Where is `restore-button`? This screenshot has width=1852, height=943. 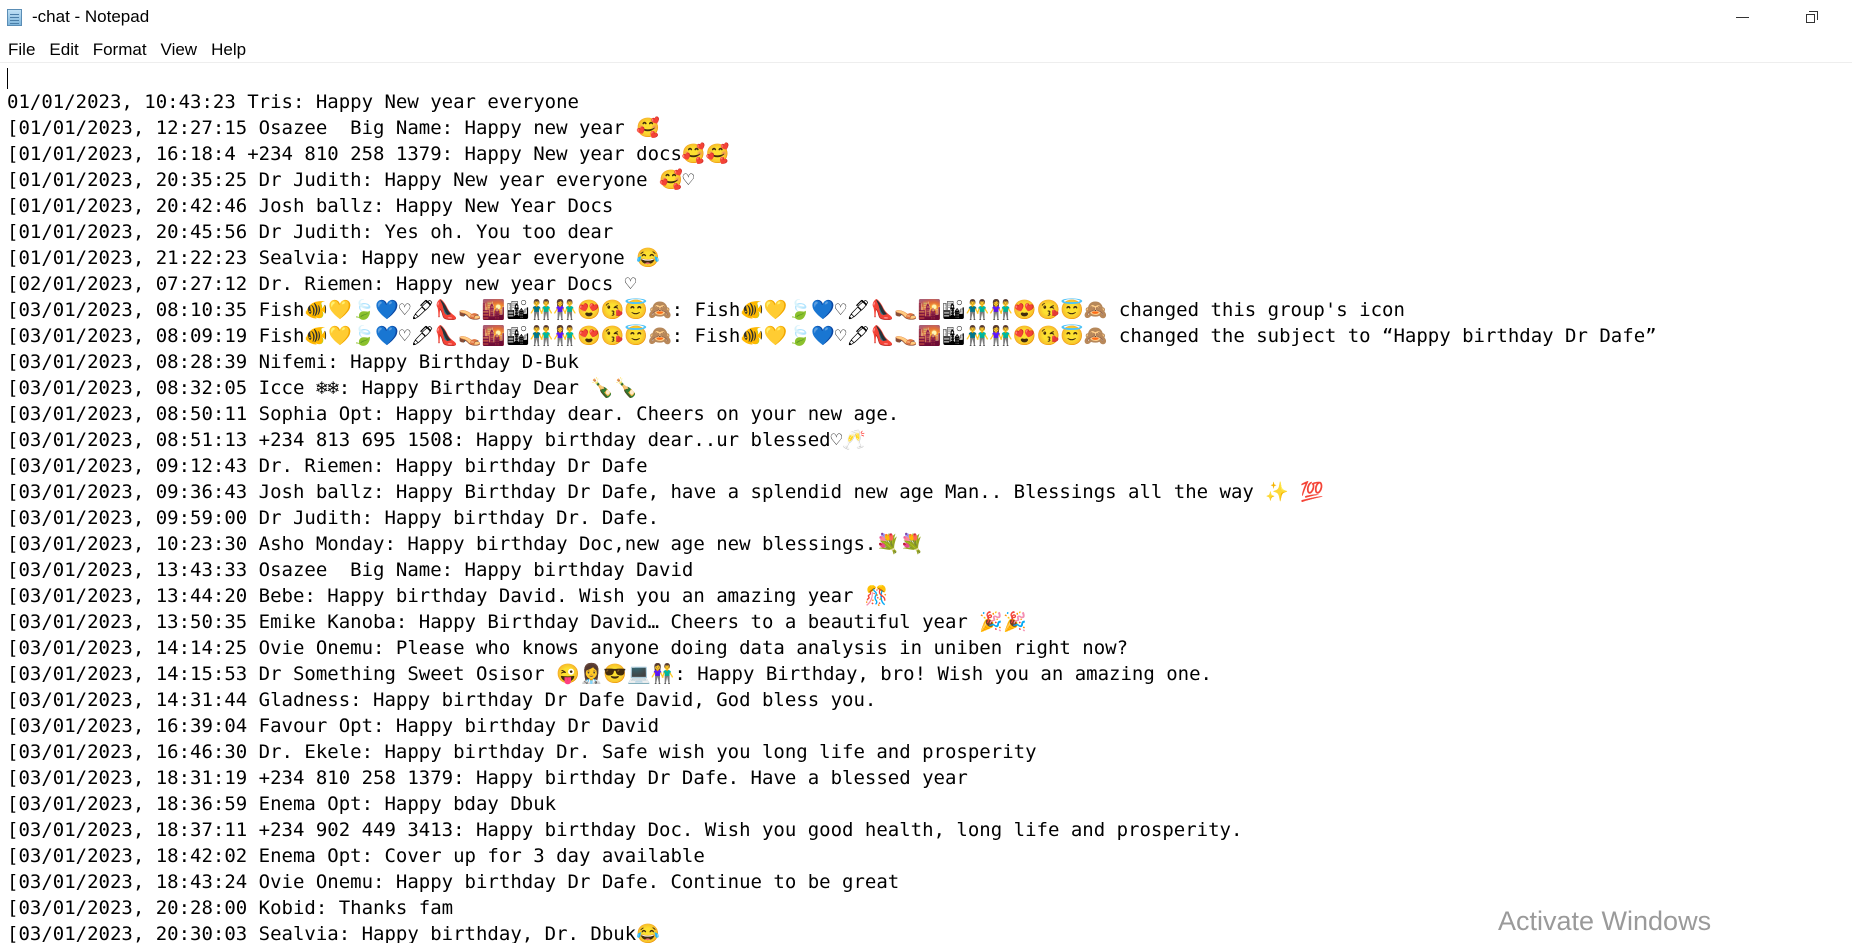 restore-button is located at coordinates (1812, 17).